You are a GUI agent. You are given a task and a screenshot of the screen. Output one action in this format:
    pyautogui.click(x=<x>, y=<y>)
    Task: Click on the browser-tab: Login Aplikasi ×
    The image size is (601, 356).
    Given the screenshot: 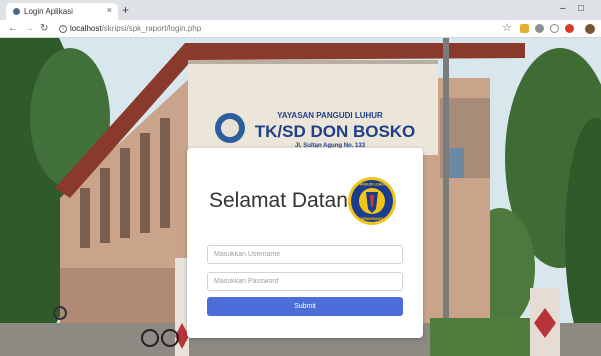 What is the action you would take?
    pyautogui.click(x=62, y=11)
    